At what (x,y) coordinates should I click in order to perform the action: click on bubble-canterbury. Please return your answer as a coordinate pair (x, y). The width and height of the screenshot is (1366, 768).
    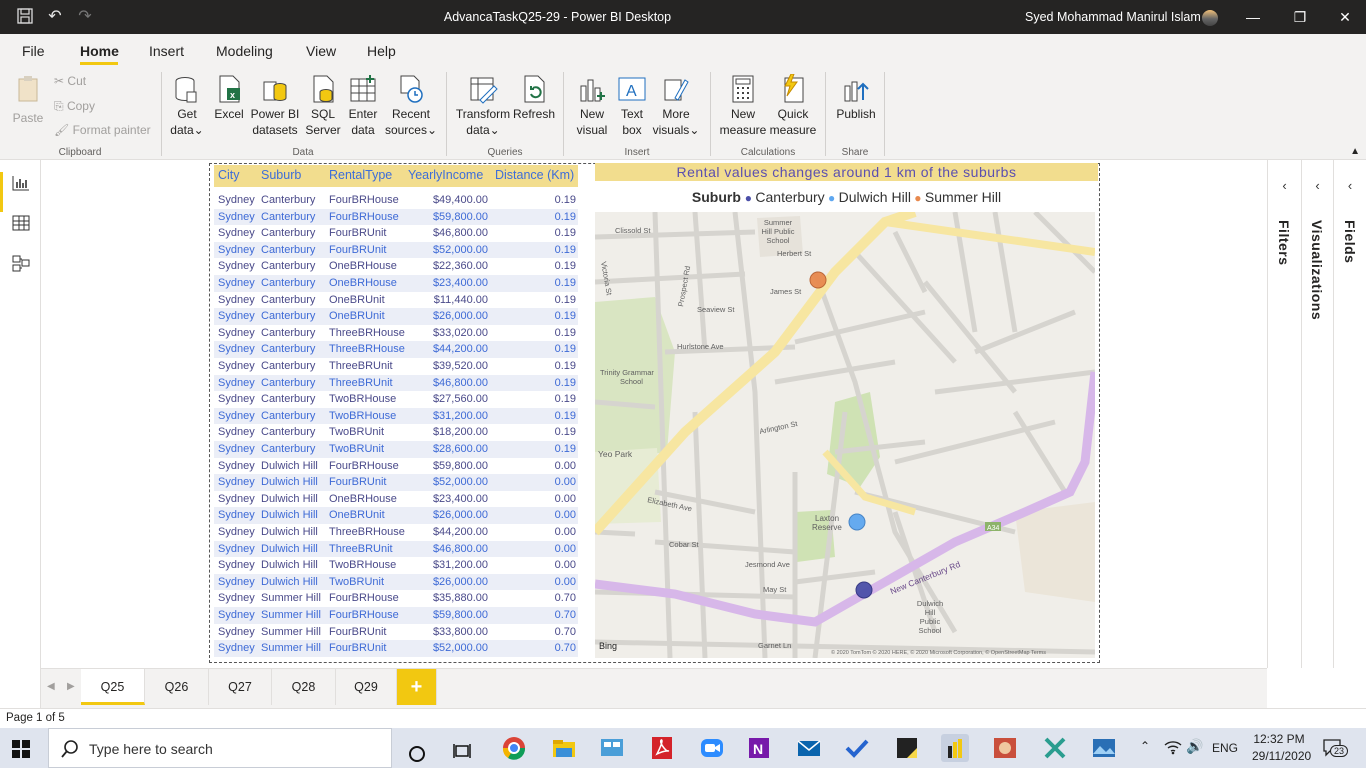
    Looking at the image, I should click on (864, 590).